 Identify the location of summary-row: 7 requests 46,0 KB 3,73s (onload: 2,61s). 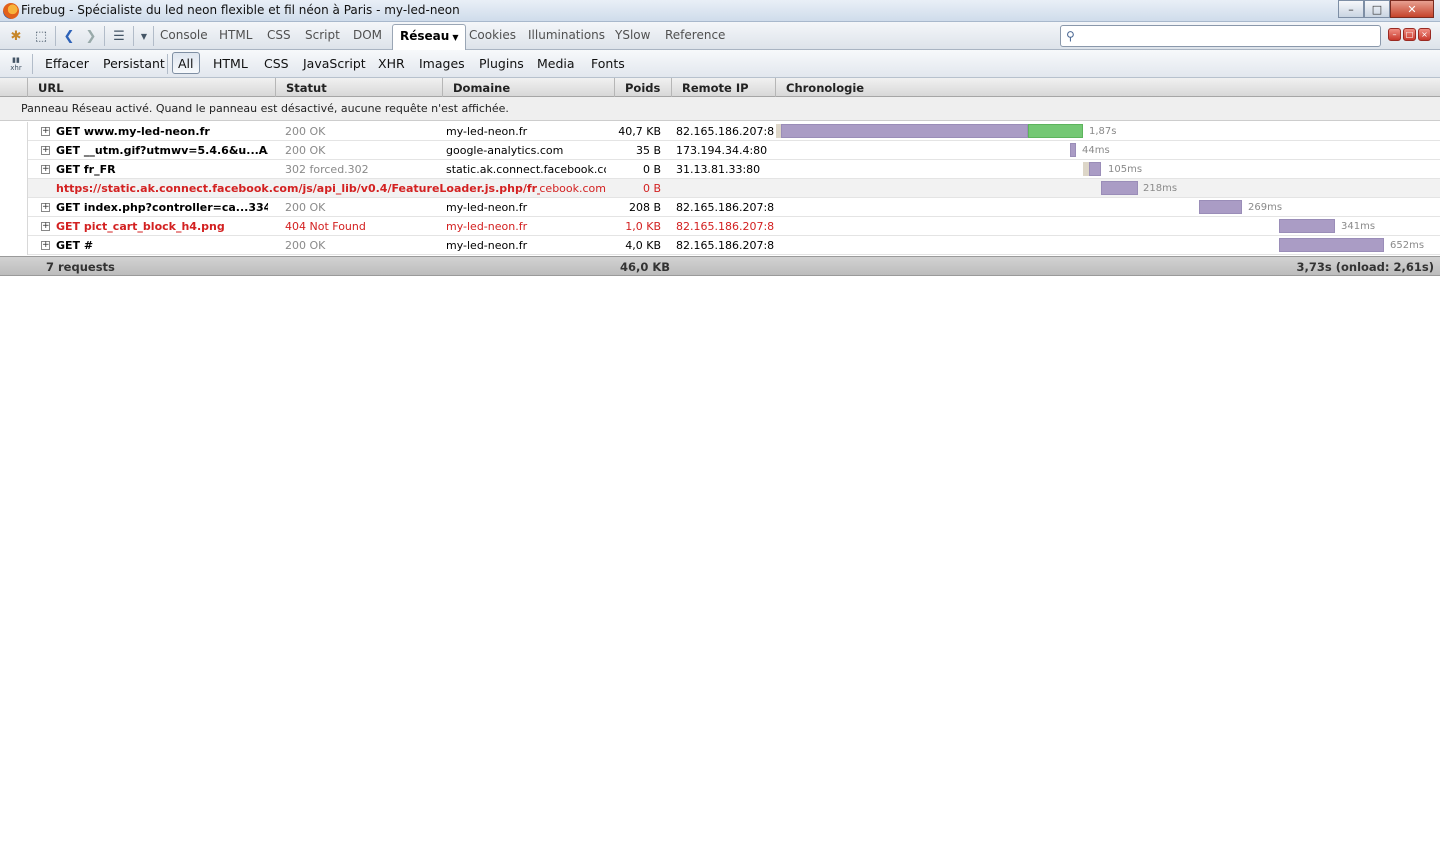
(720, 266).